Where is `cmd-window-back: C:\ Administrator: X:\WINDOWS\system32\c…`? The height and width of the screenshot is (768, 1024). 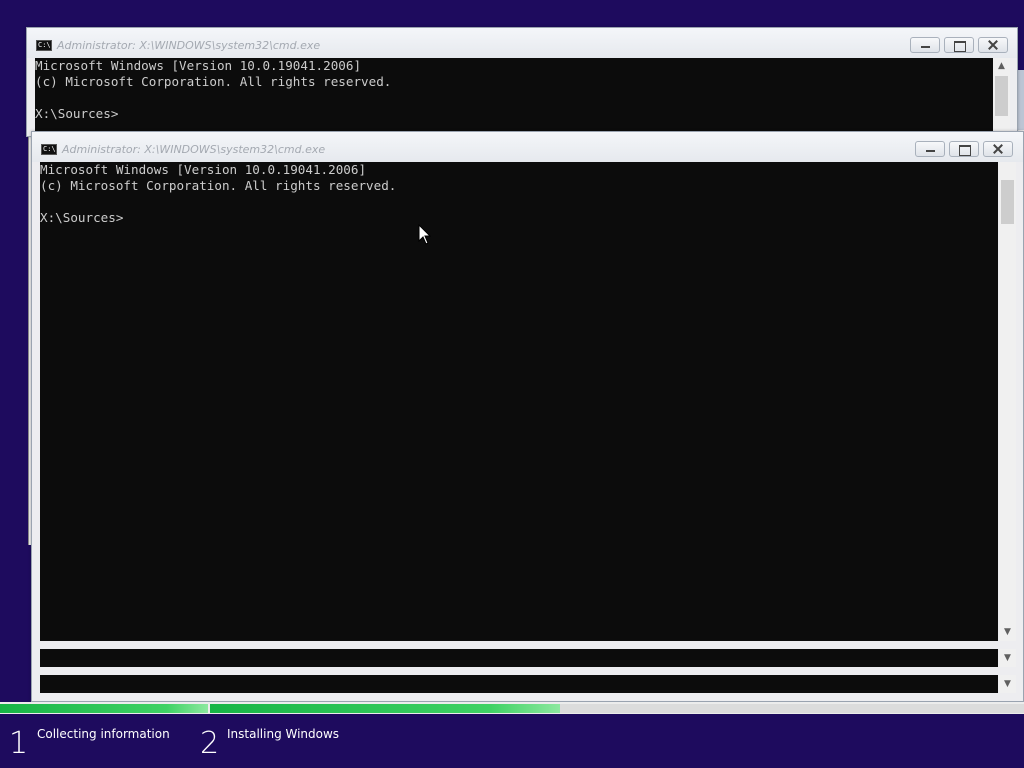
cmd-window-back: C:\ Administrator: X:\WINDOWS\system32\c… is located at coordinates (522, 82).